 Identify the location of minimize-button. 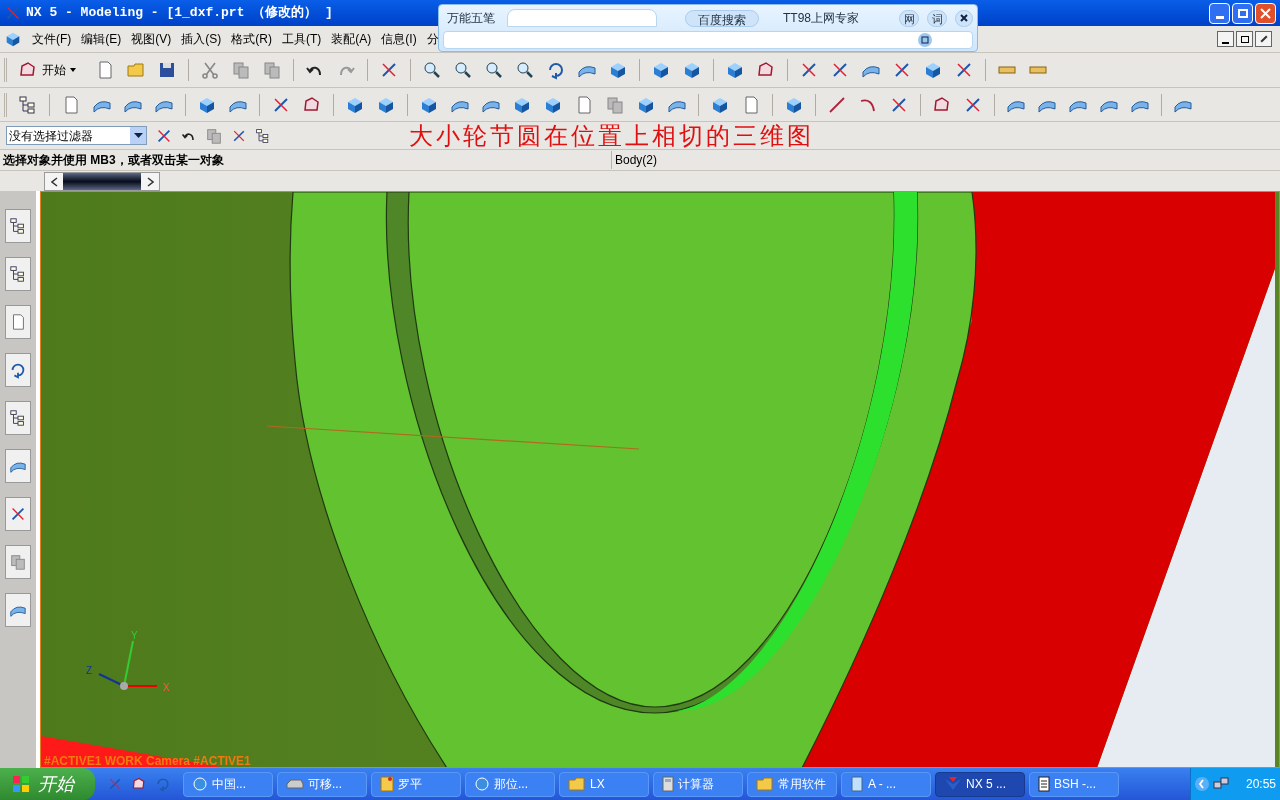
(1219, 13).